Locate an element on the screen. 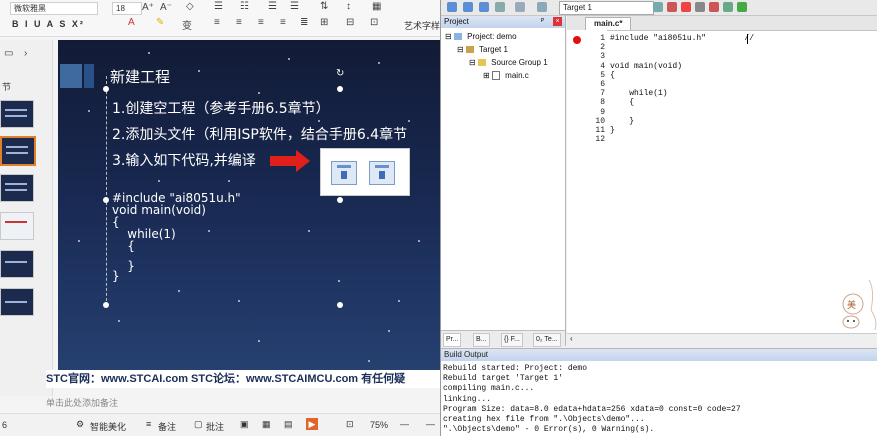 This screenshot has height=436, width=877. vertical-align-icon: ⊞ is located at coordinates (324, 22).